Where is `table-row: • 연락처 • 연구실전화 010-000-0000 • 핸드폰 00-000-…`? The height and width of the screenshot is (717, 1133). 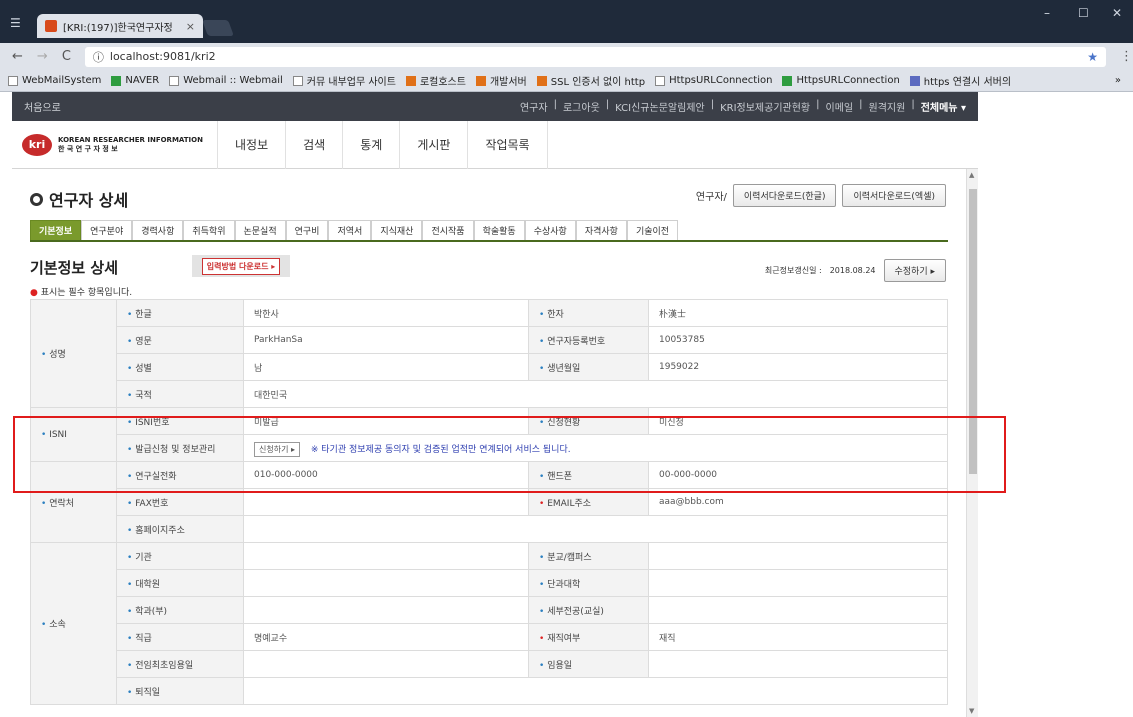 table-row: • 연락처 • 연구실전화 010-000-0000 • 핸드폰 00-000-… is located at coordinates (489, 502).